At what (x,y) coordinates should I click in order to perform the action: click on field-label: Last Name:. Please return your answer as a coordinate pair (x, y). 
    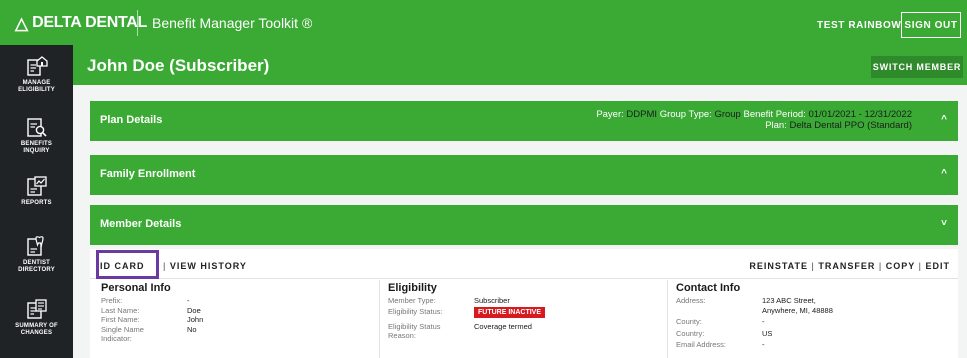
    Looking at the image, I should click on (120, 310).